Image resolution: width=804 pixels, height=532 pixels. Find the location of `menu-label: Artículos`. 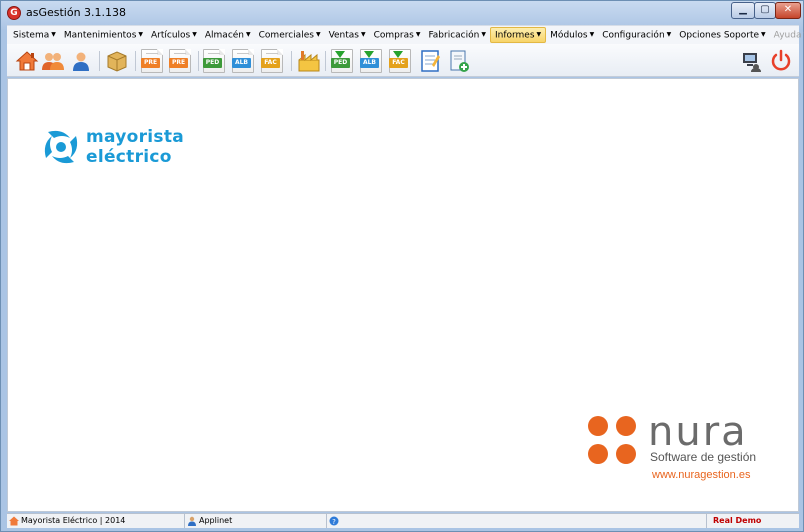

menu-label: Artículos is located at coordinates (171, 35).